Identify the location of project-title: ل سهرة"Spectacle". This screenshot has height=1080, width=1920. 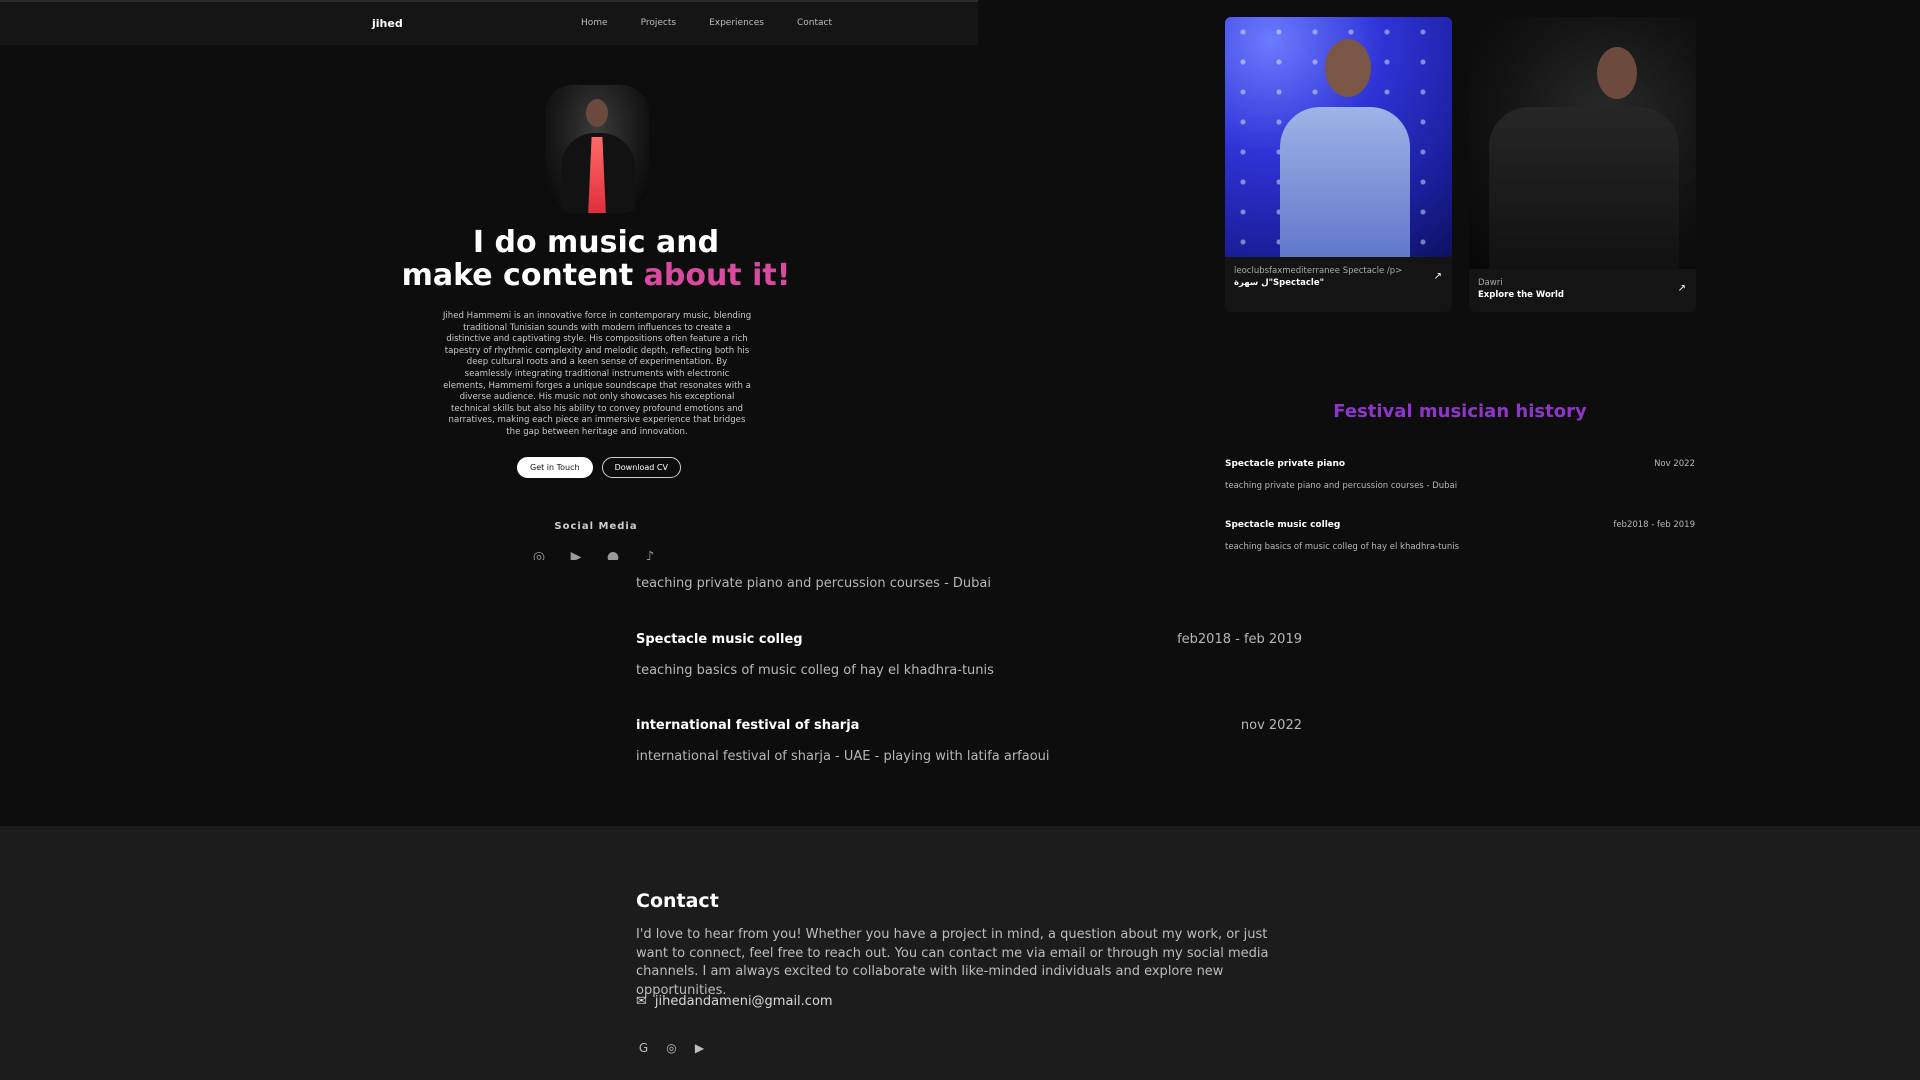
(1279, 283).